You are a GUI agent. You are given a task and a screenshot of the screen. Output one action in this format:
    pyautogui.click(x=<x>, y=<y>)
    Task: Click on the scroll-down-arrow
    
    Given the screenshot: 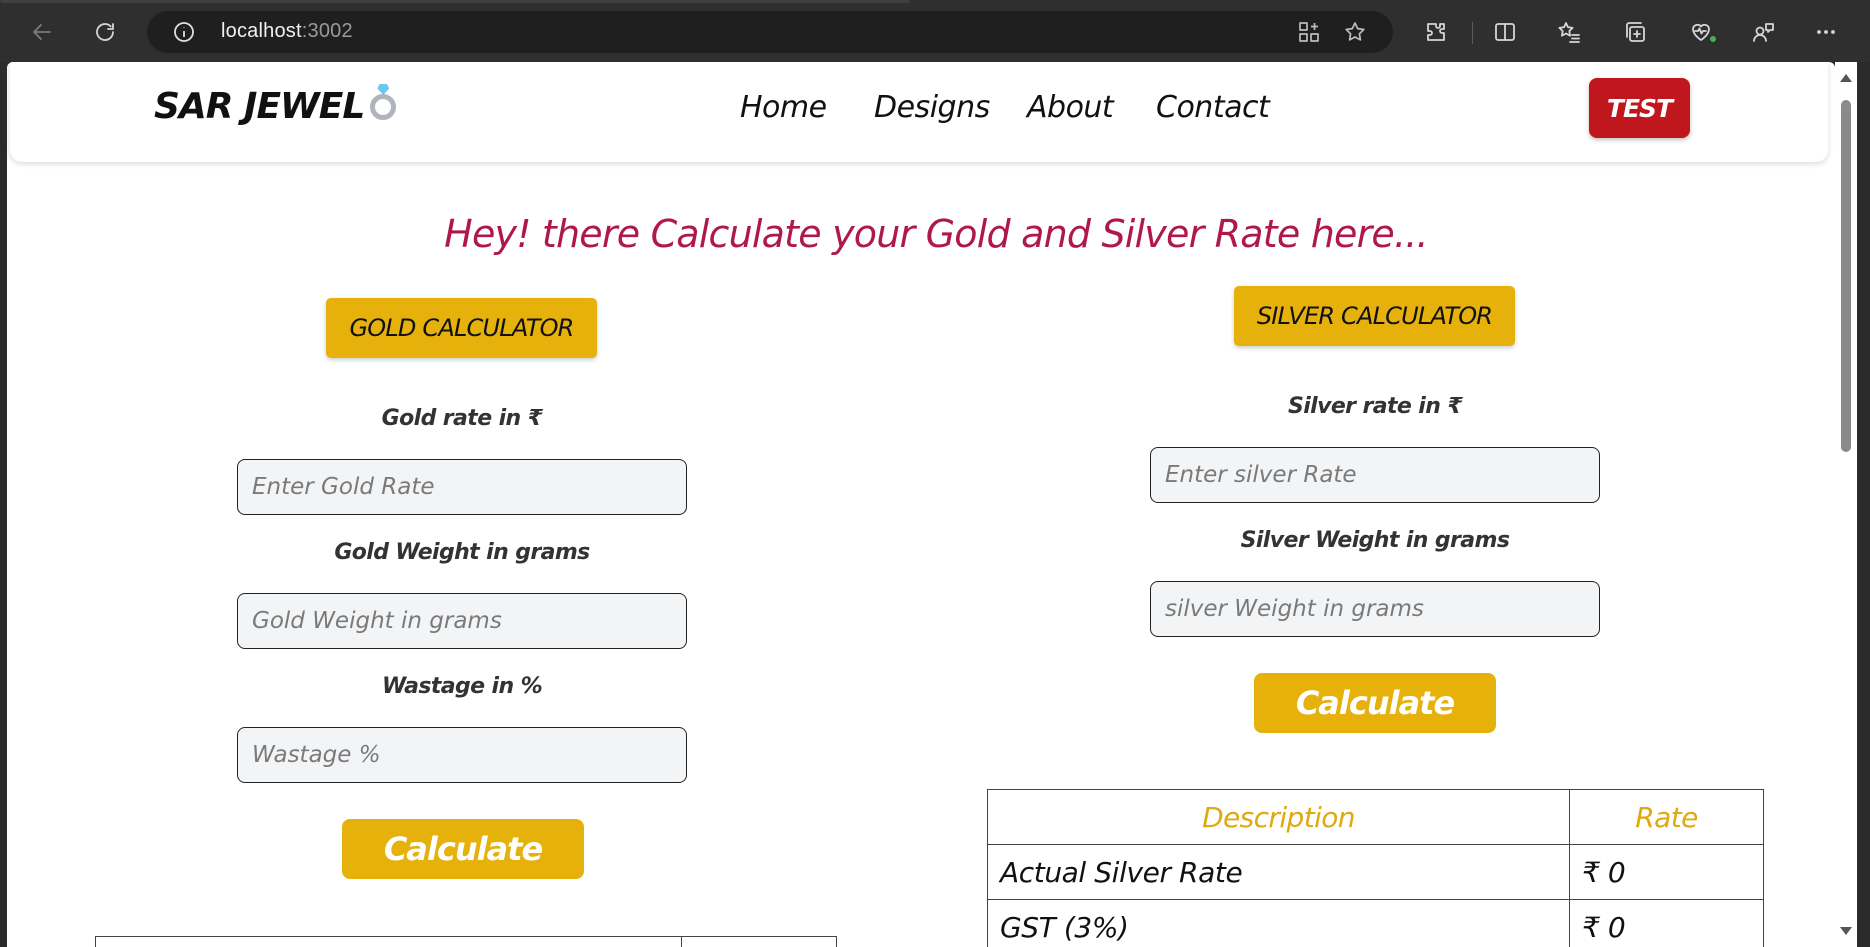 What is the action you would take?
    pyautogui.click(x=1846, y=931)
    